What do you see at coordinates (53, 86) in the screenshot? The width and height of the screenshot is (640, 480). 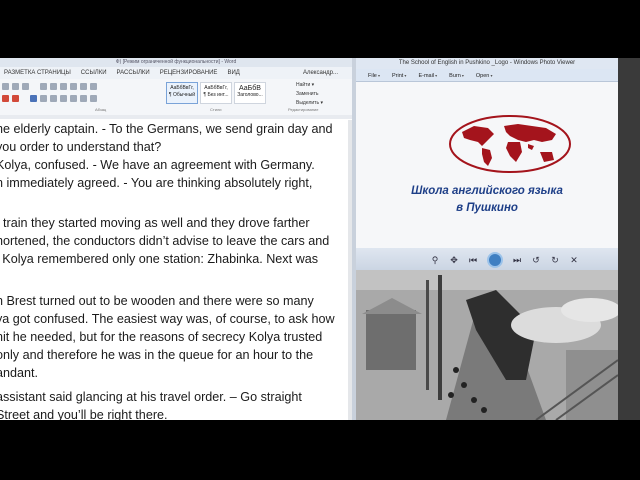 I see `numbering-icon` at bounding box center [53, 86].